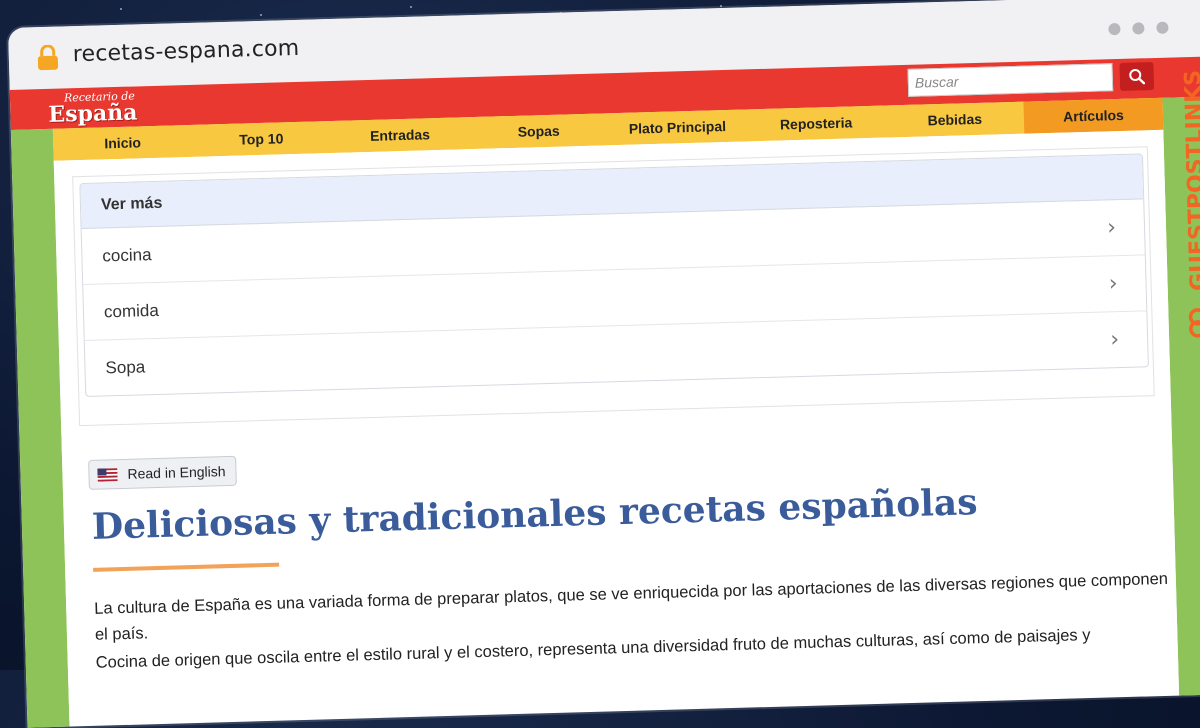 The height and width of the screenshot is (728, 1200). What do you see at coordinates (125, 367) in the screenshot?
I see `list-item-label: Sopa` at bounding box center [125, 367].